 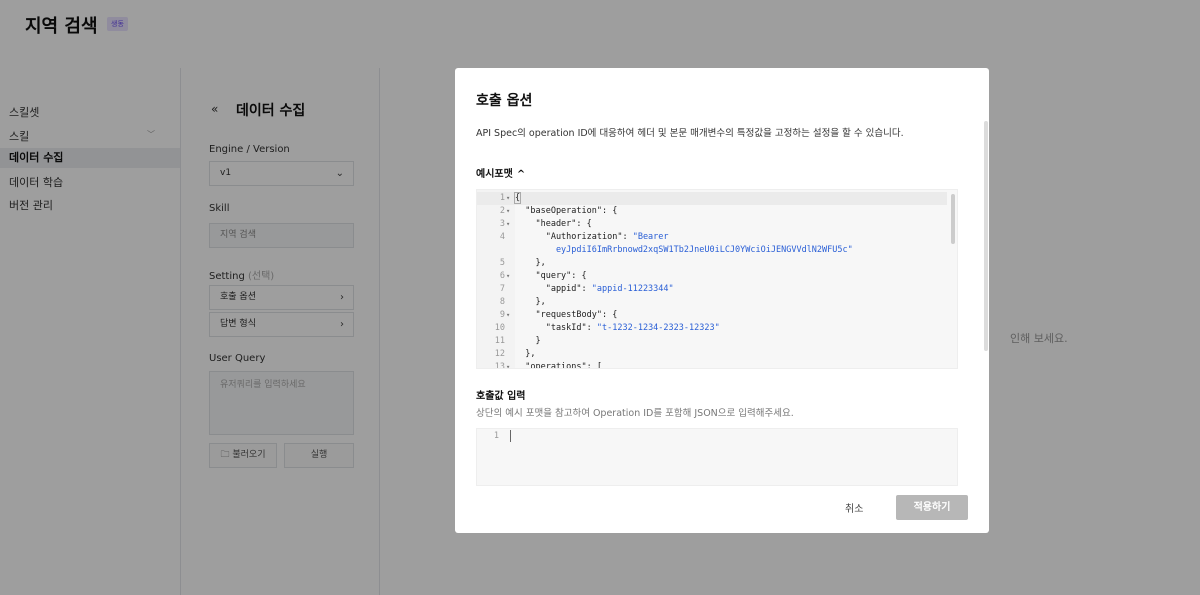 I want to click on code-token: "operations": [, so click(x=558, y=365).